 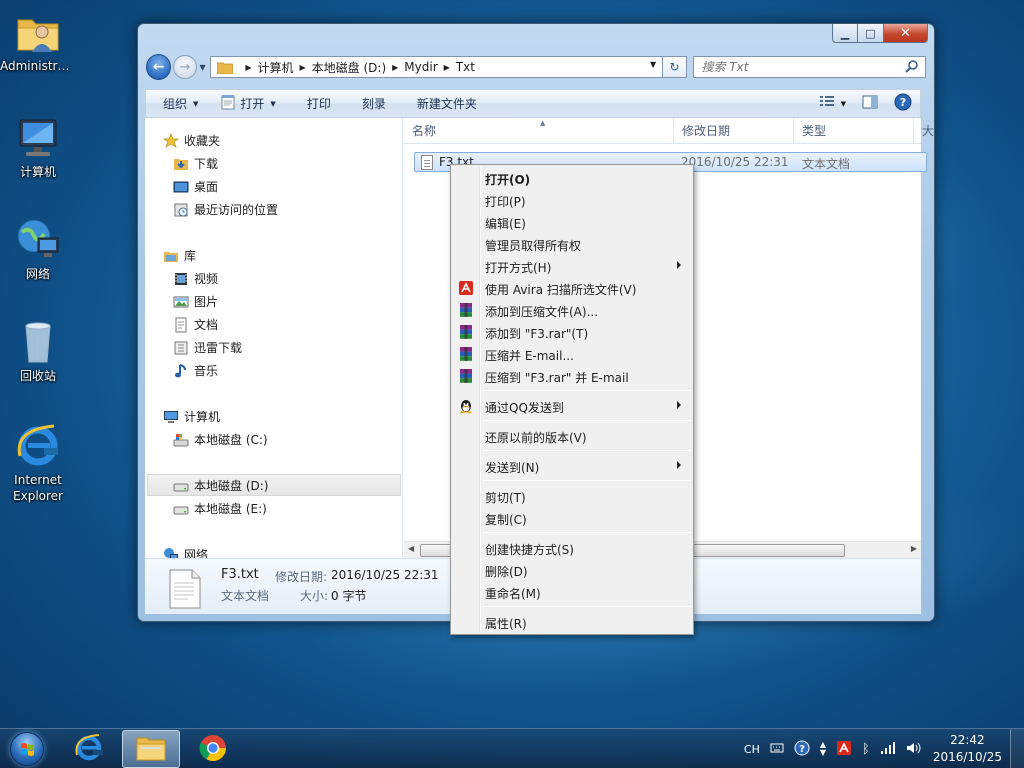 I want to click on downloads-folder-icon, so click(x=181, y=164).